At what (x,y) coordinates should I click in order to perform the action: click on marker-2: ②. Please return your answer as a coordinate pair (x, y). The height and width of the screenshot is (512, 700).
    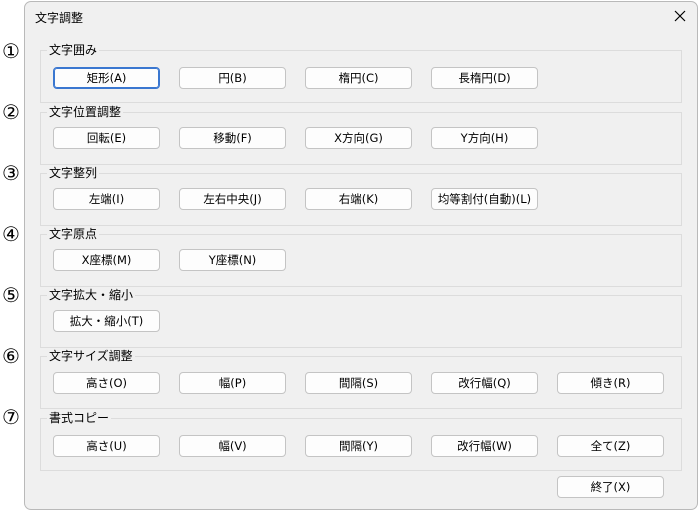
    Looking at the image, I should click on (11, 112).